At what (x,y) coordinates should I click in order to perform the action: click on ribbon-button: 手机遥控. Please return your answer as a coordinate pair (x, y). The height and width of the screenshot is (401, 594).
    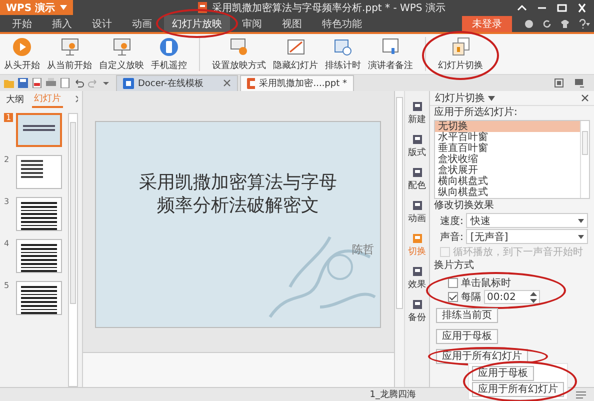
    Looking at the image, I should click on (169, 54).